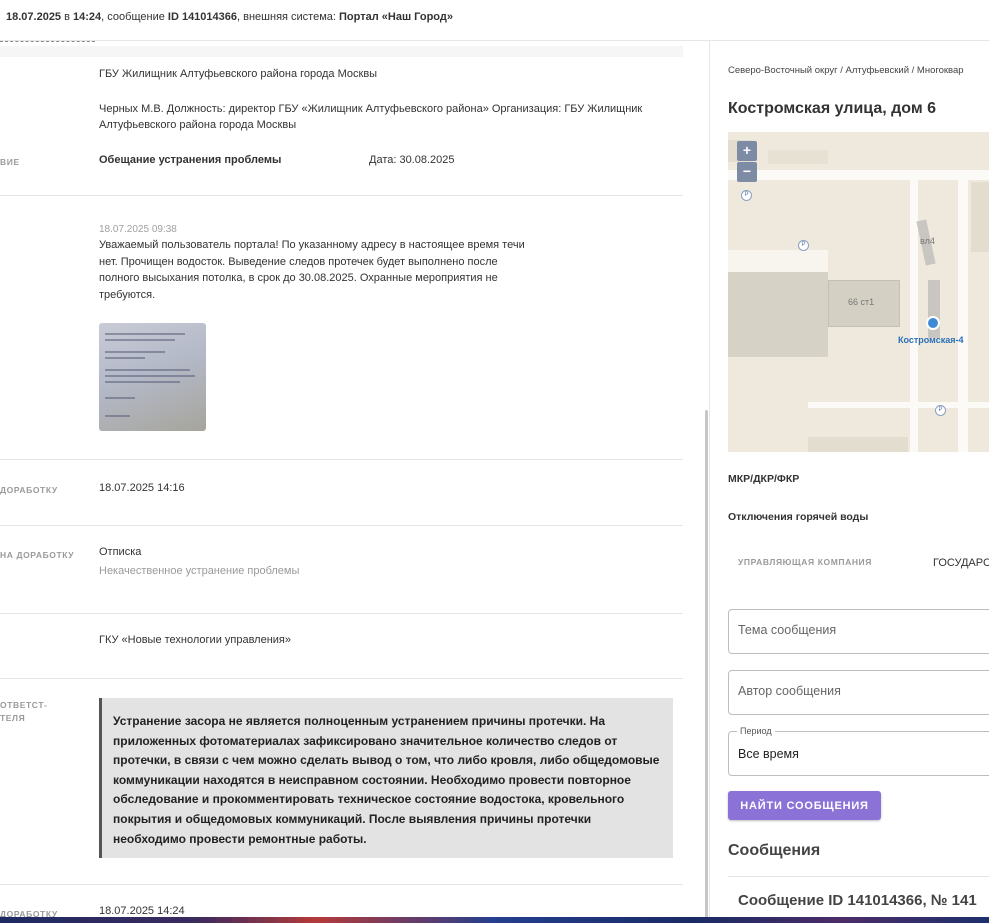  What do you see at coordinates (774, 850) in the screenshot?
I see `messages-title: Сообщения` at bounding box center [774, 850].